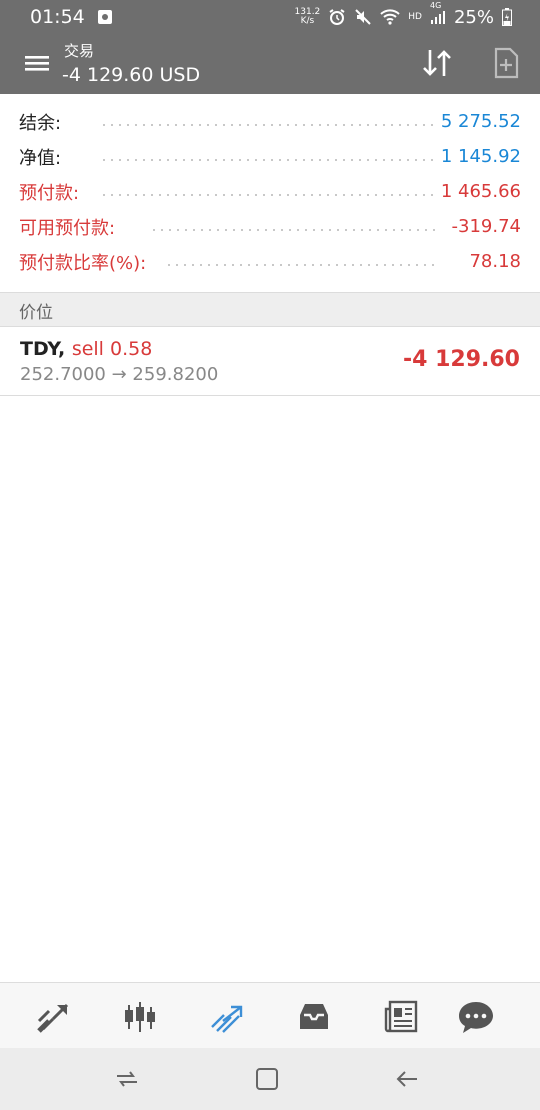 This screenshot has height=1110, width=540. I want to click on quotes-arrows-icon, so click(53, 1018).